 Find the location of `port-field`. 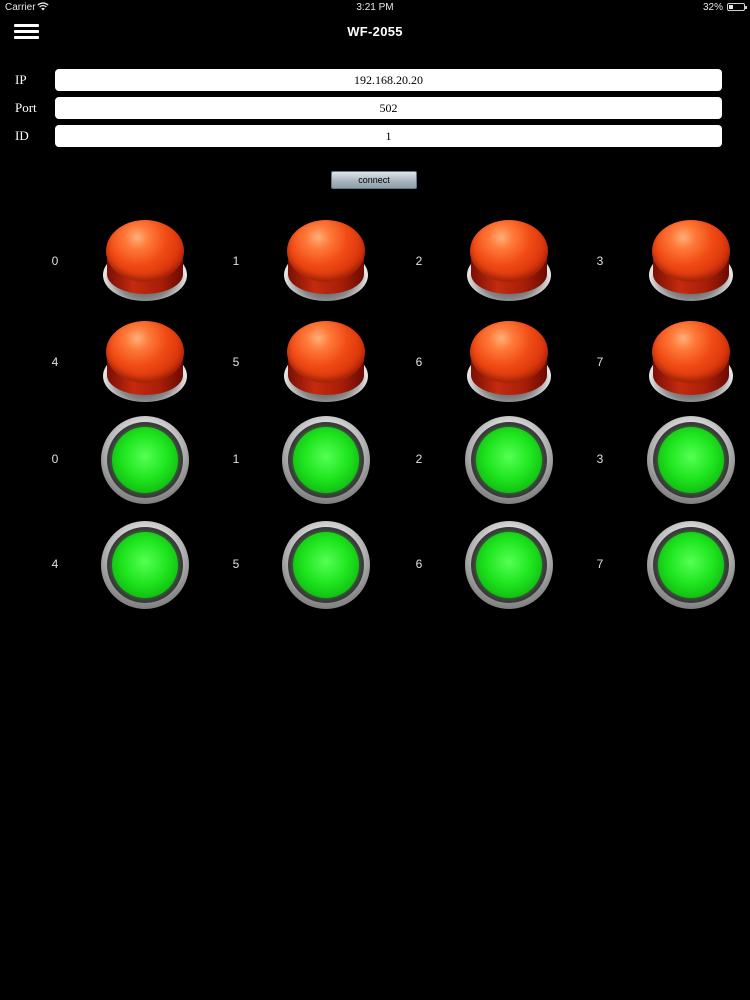

port-field is located at coordinates (388, 108).